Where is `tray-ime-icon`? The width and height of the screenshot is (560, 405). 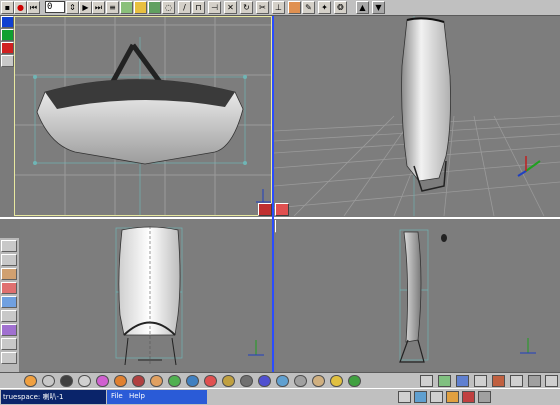
tray-ime-icon is located at coordinates (452, 397).